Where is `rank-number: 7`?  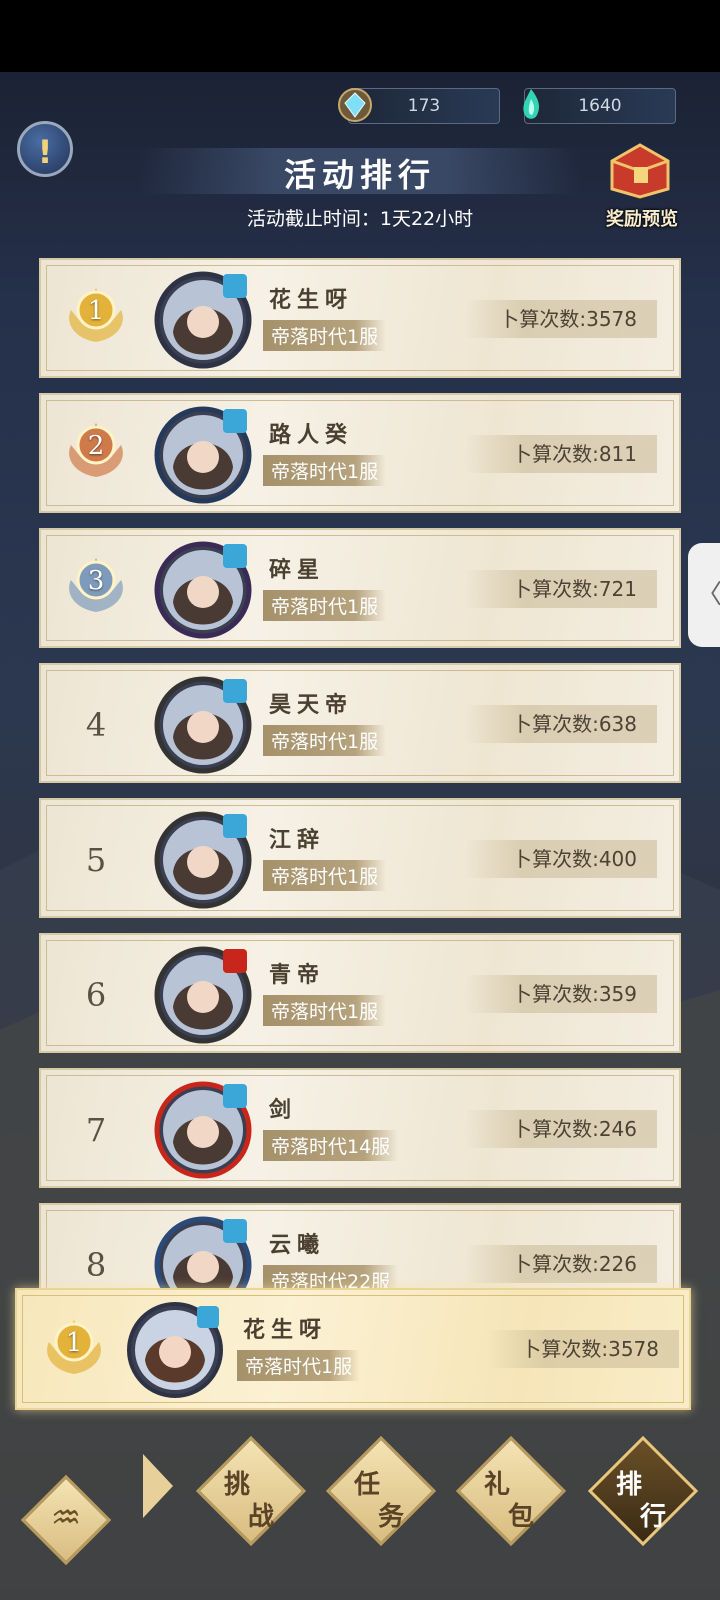
rank-number: 7 is located at coordinates (96, 1130).